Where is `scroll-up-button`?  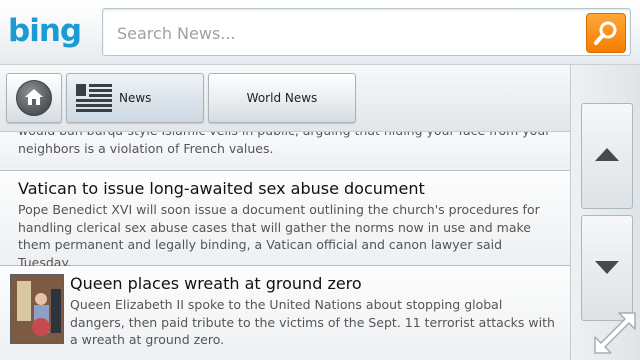
scroll-up-button is located at coordinates (607, 156).